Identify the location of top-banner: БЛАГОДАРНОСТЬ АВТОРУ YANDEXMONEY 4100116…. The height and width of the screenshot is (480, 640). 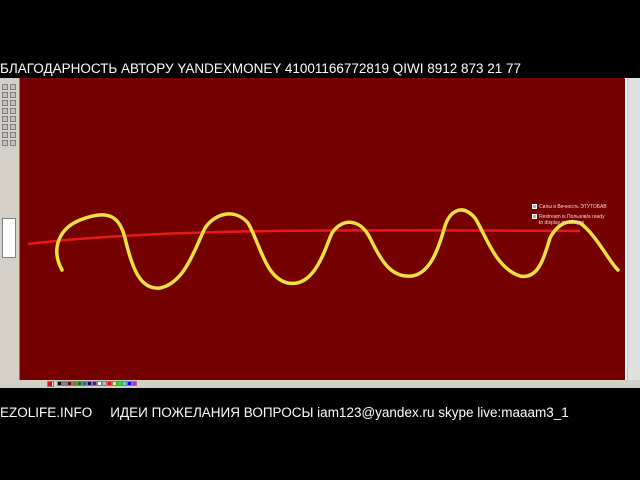
(261, 68).